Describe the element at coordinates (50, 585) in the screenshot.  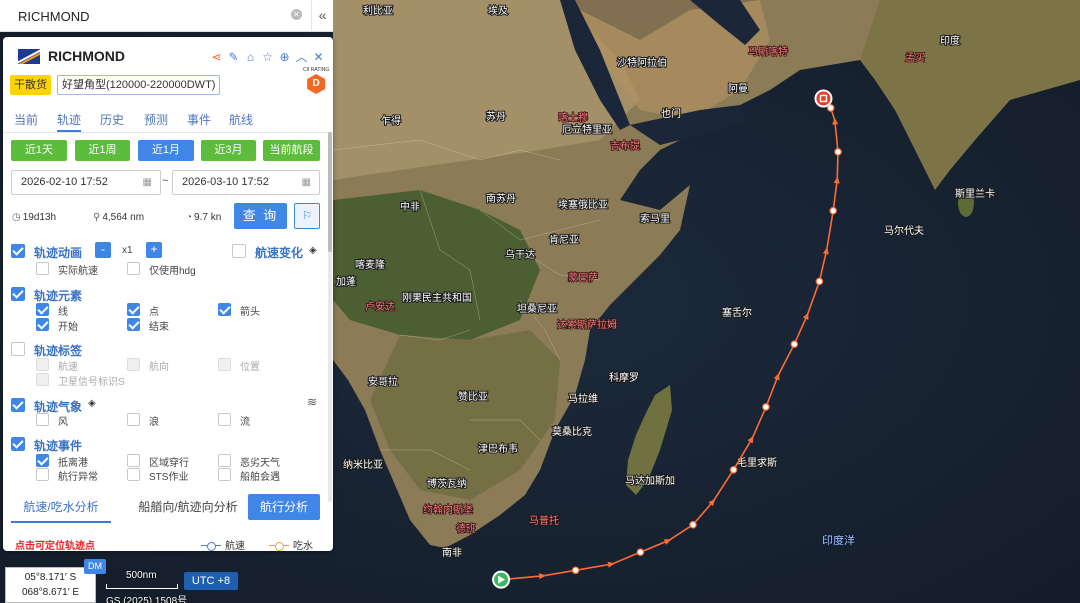
I see `coordinate-readout: 05°8.171′ S 068°8.671′ E` at that location.